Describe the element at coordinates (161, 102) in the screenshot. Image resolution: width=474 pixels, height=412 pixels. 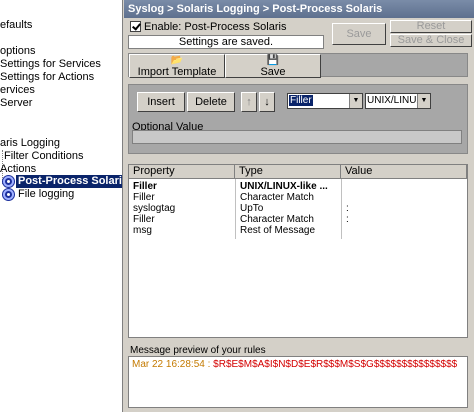
I see `insert-button: Insert` at that location.